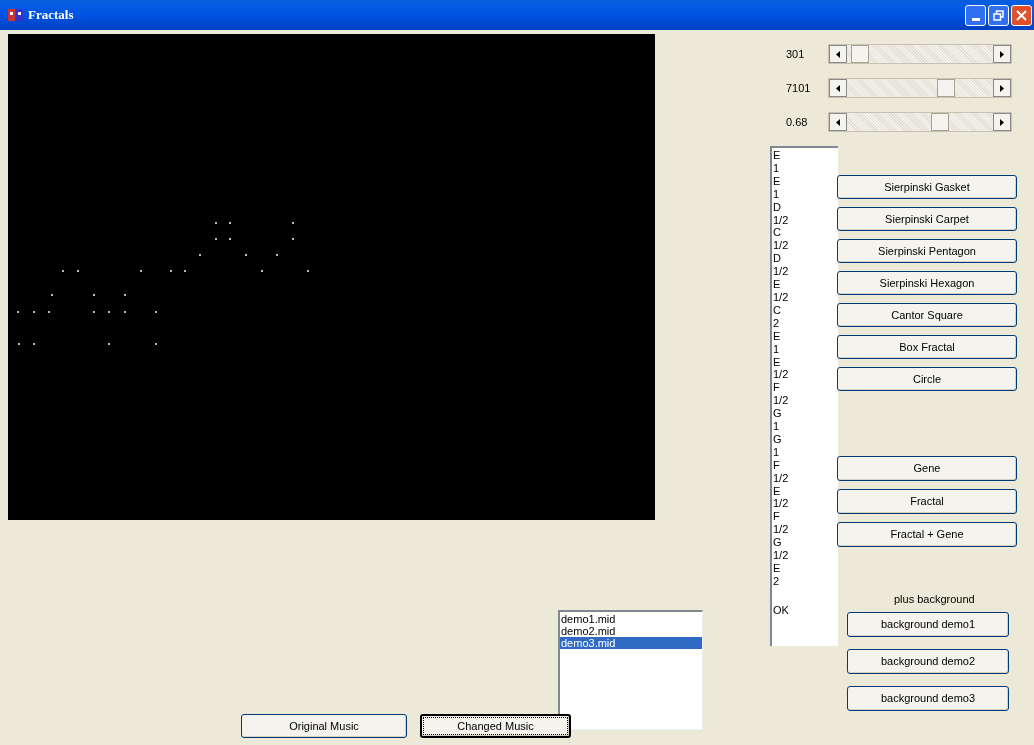  Describe the element at coordinates (927, 187) in the screenshot. I see `shape-button: Sierpinski Gasket` at that location.